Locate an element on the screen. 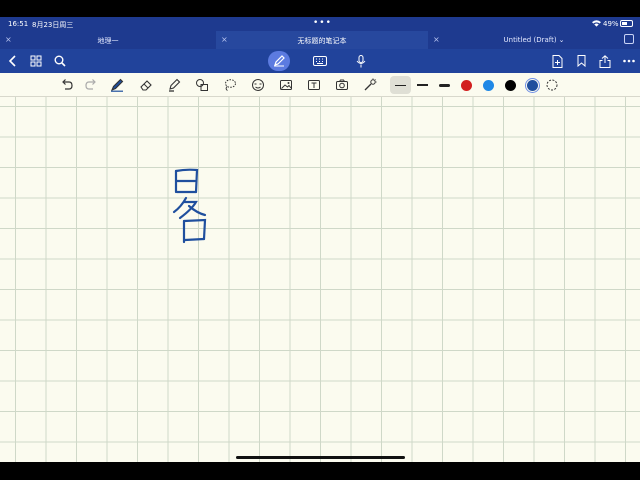  tab-untitled-notebook: × 无标题的笔记本 is located at coordinates (322, 40).